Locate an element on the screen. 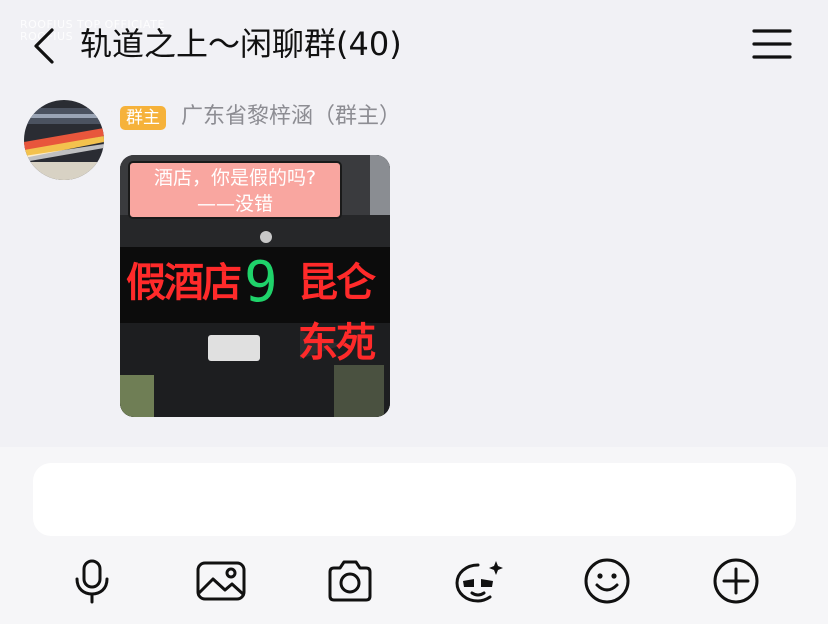 The height and width of the screenshot is (624, 828). back-button is located at coordinates (44, 46).